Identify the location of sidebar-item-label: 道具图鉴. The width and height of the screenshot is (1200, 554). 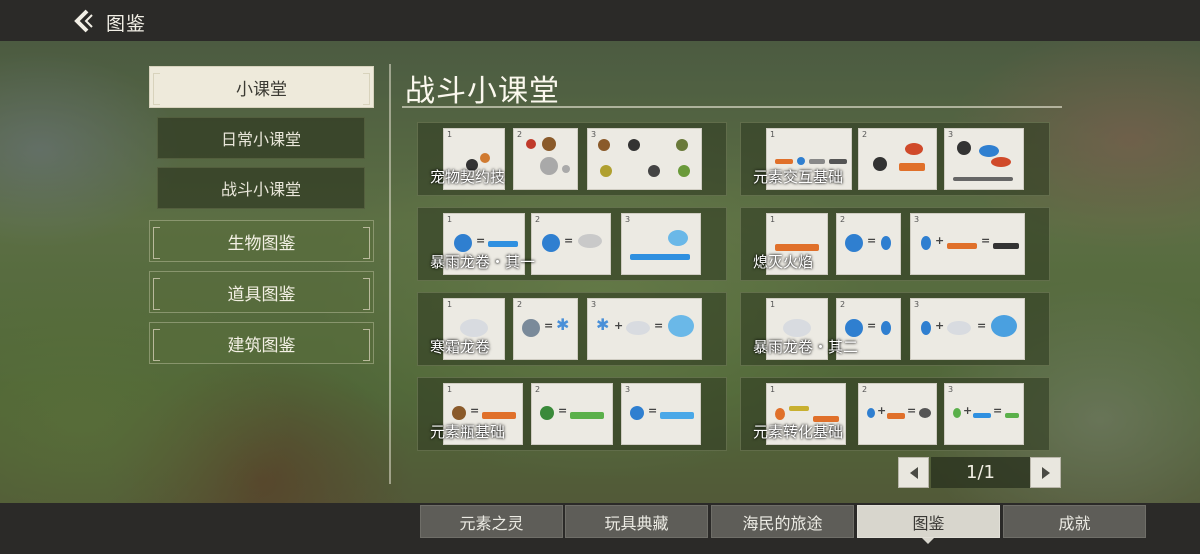
(261, 294).